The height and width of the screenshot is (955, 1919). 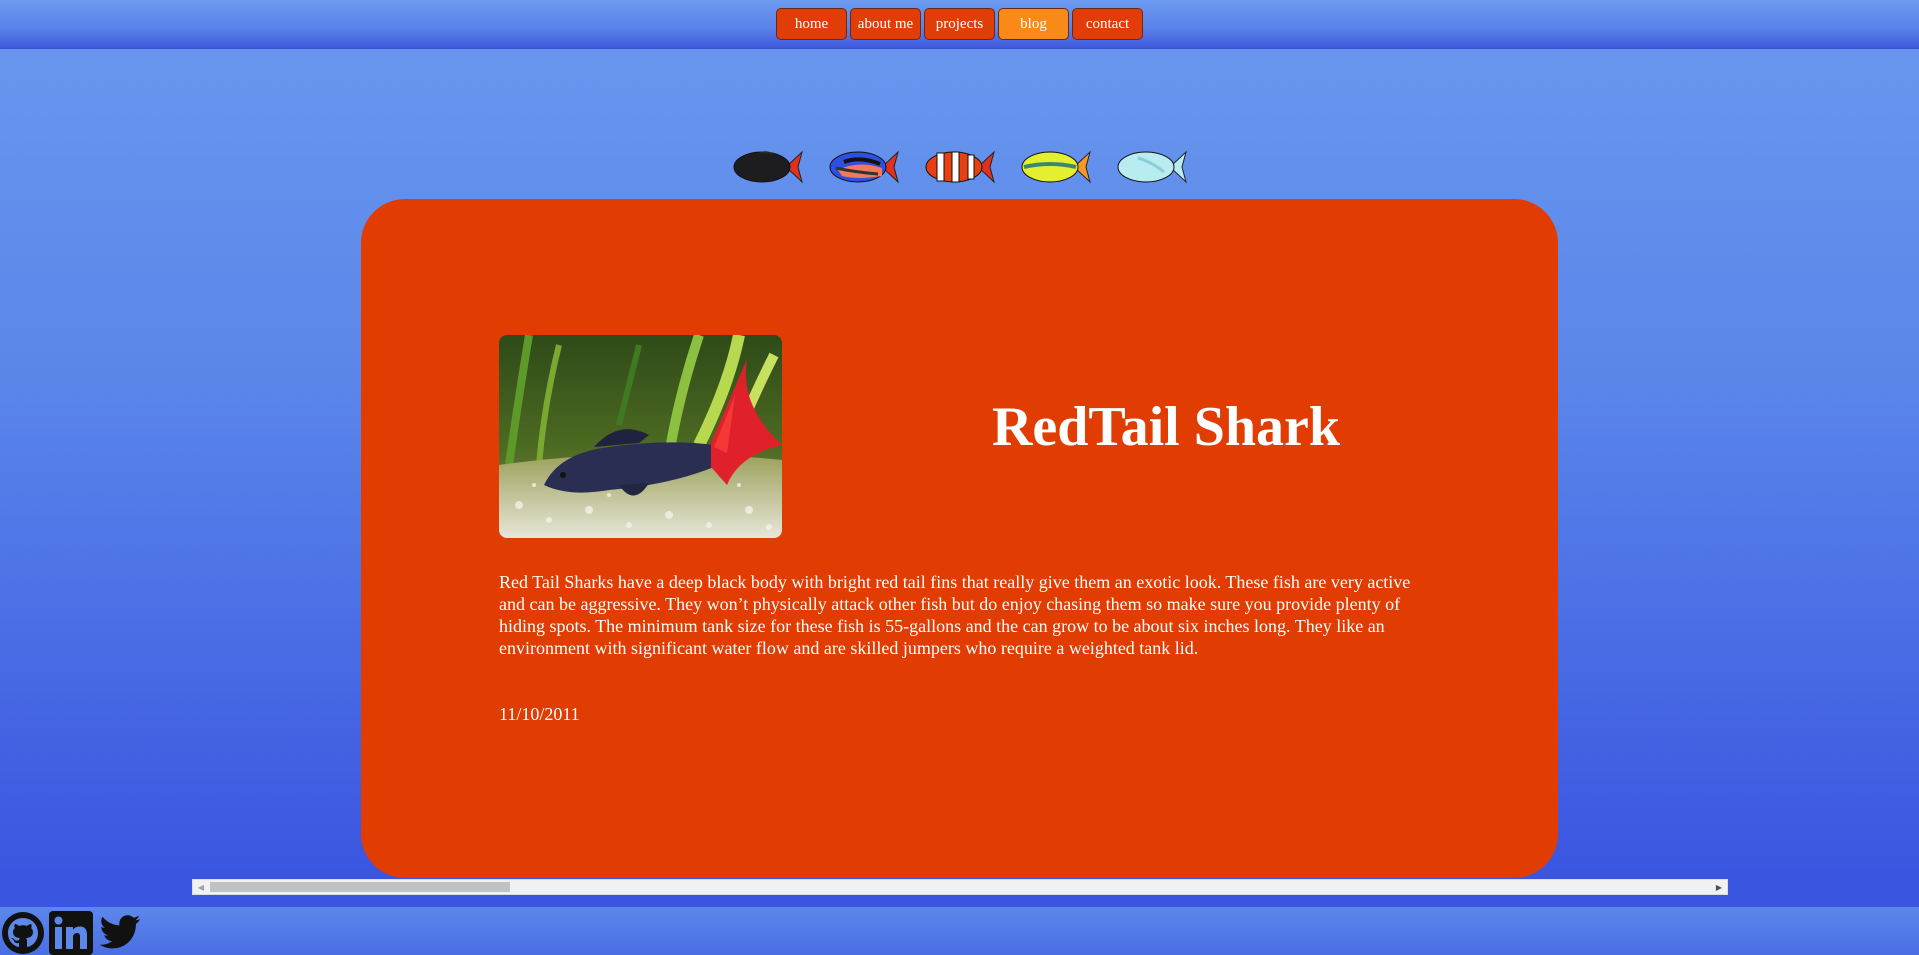 I want to click on scroll-left-arrow-icon: ◀, so click(x=201, y=887).